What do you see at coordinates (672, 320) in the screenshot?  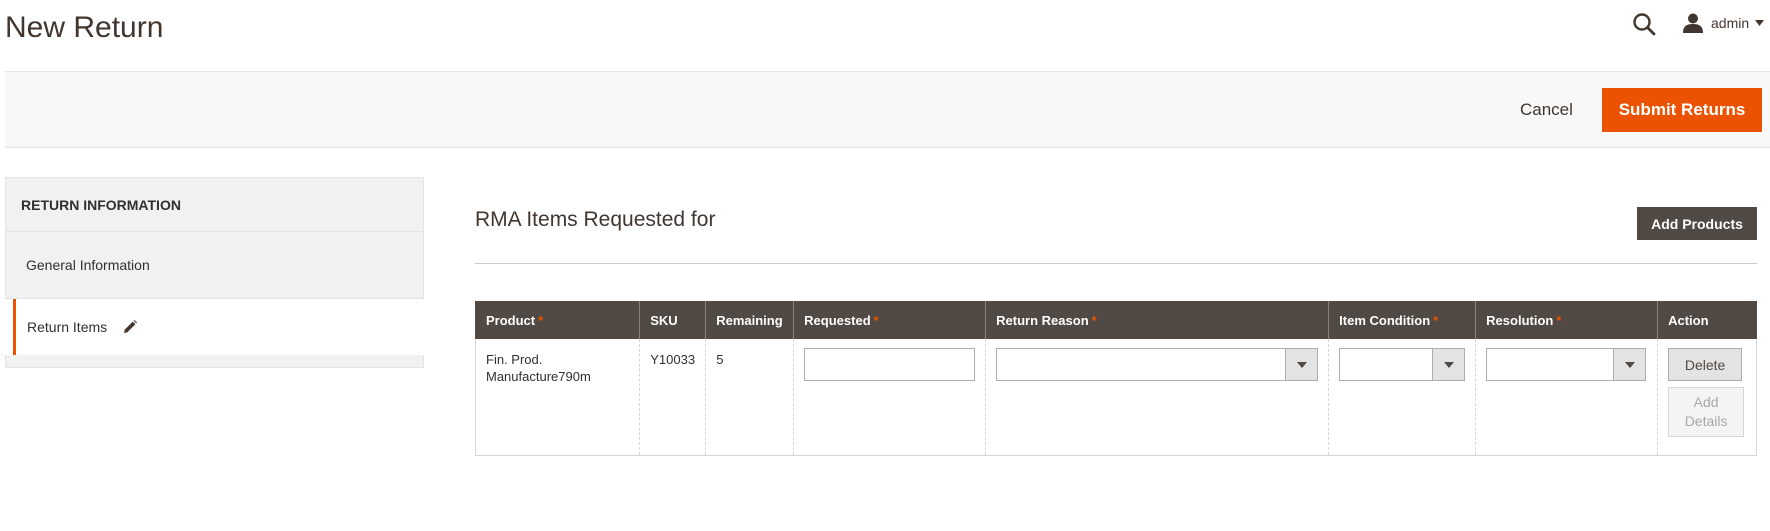 I see `column-header-sku: SKU` at bounding box center [672, 320].